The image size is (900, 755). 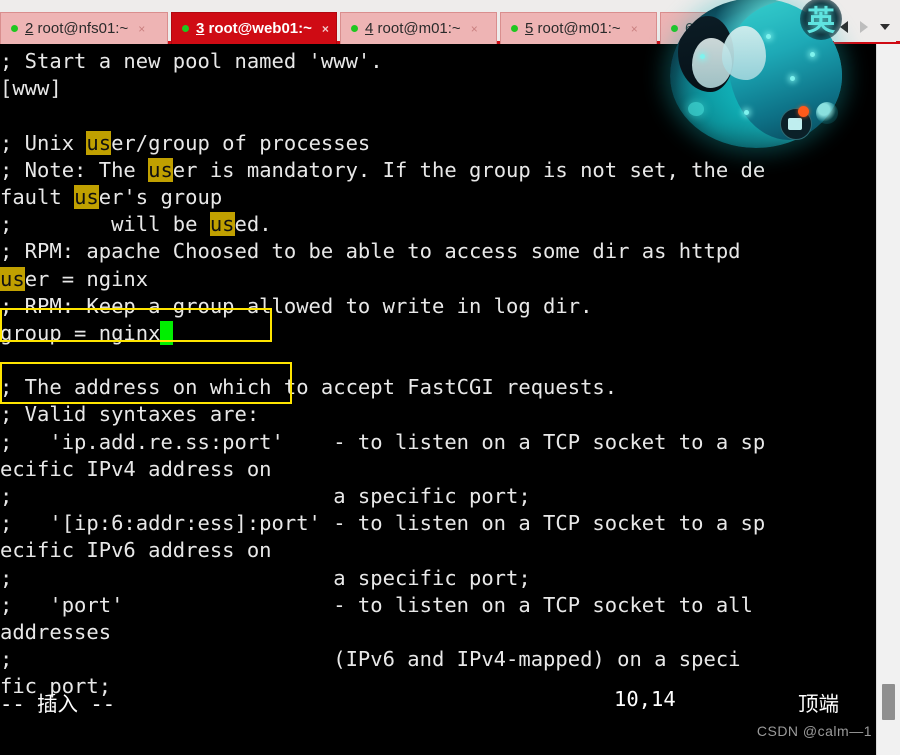 I want to click on tab-title: root@web01:~, so click(x=258, y=28).